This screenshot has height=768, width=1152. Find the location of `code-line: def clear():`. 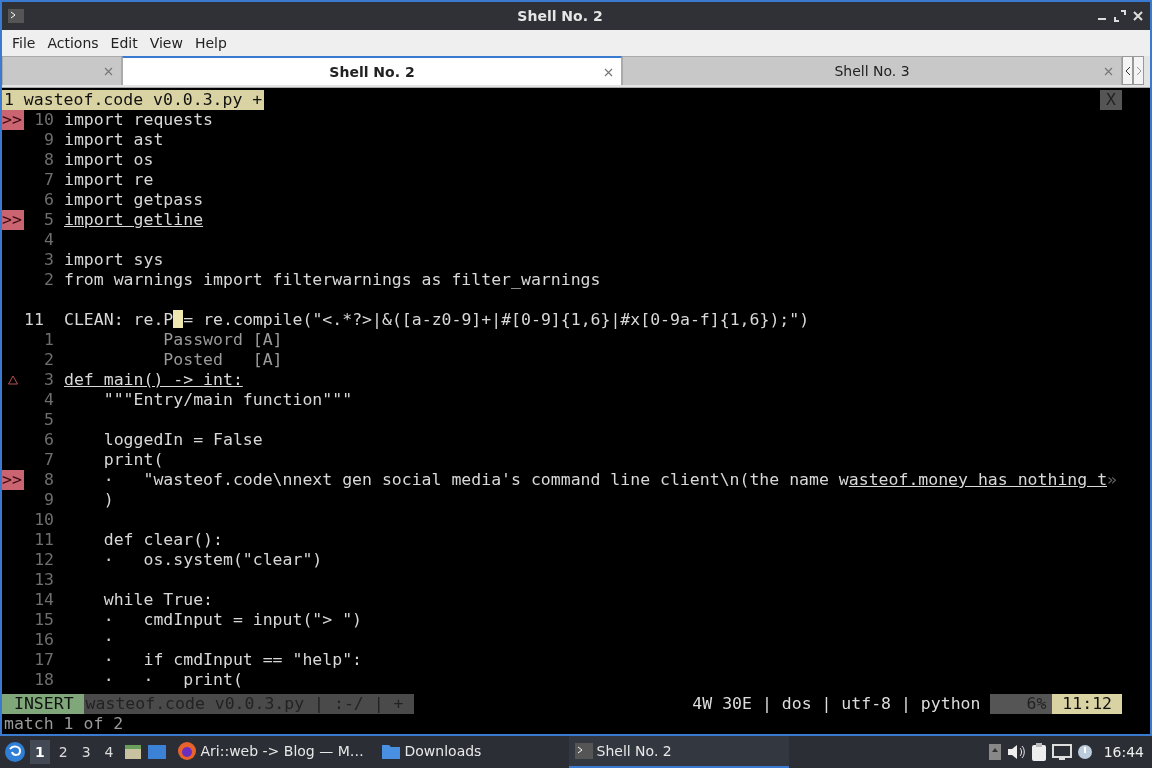

code-line: def clear(): is located at coordinates (162, 540).